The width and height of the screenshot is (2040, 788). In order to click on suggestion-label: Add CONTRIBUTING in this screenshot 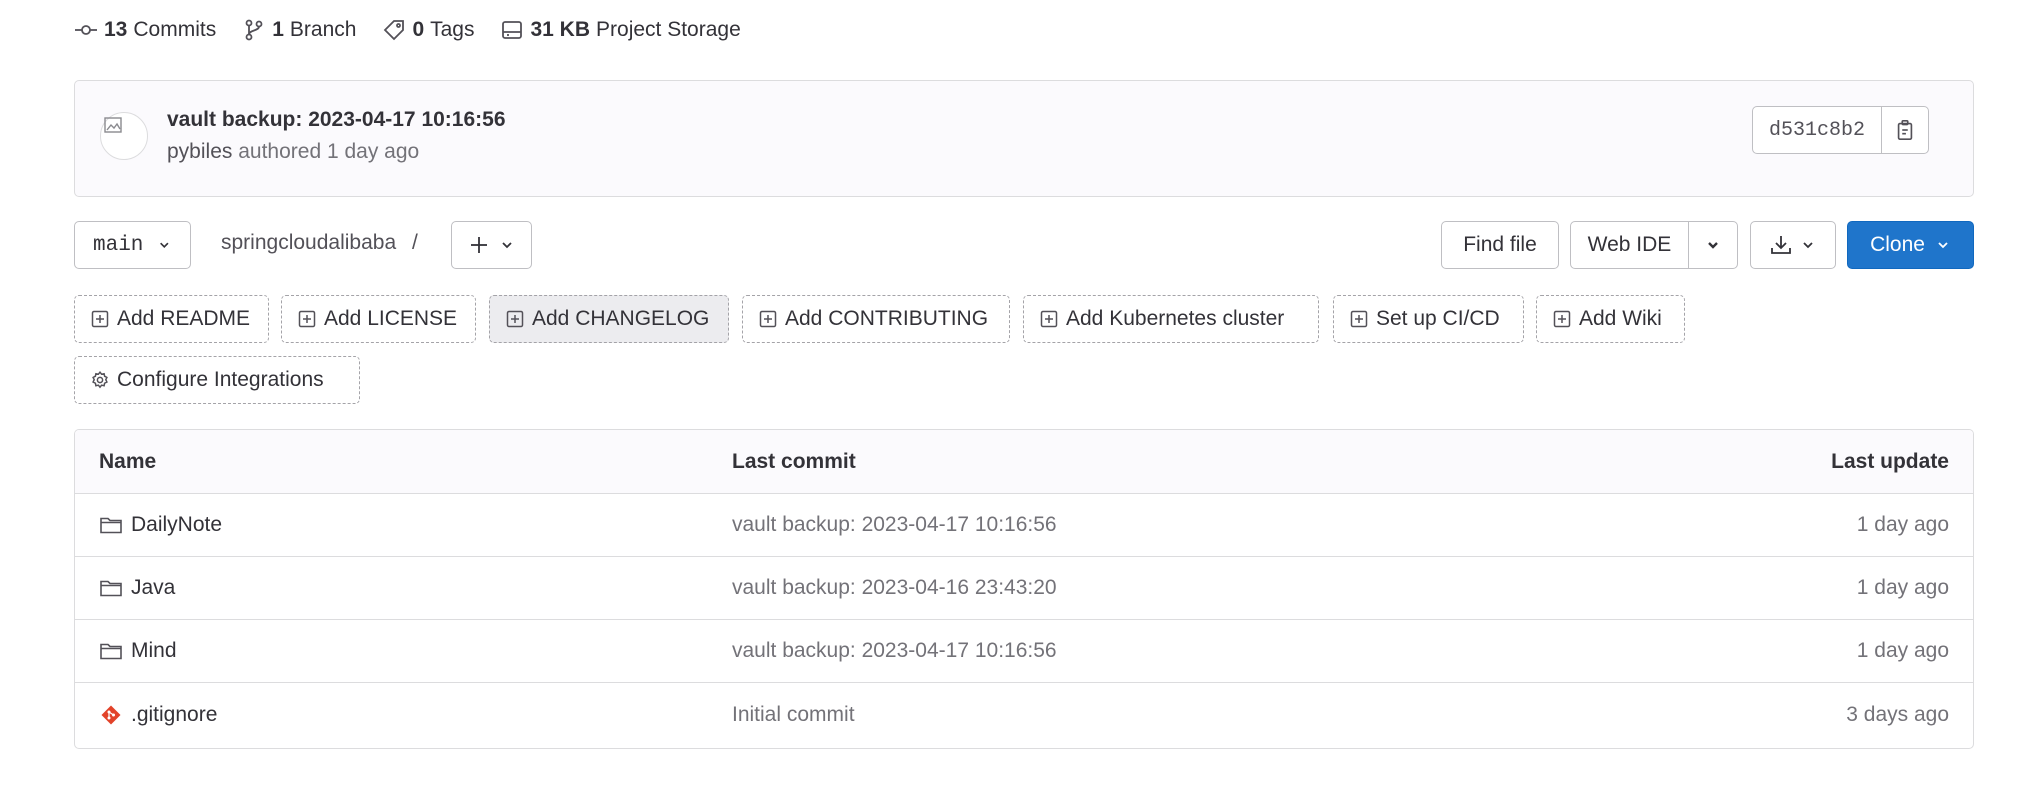, I will do `click(887, 318)`.